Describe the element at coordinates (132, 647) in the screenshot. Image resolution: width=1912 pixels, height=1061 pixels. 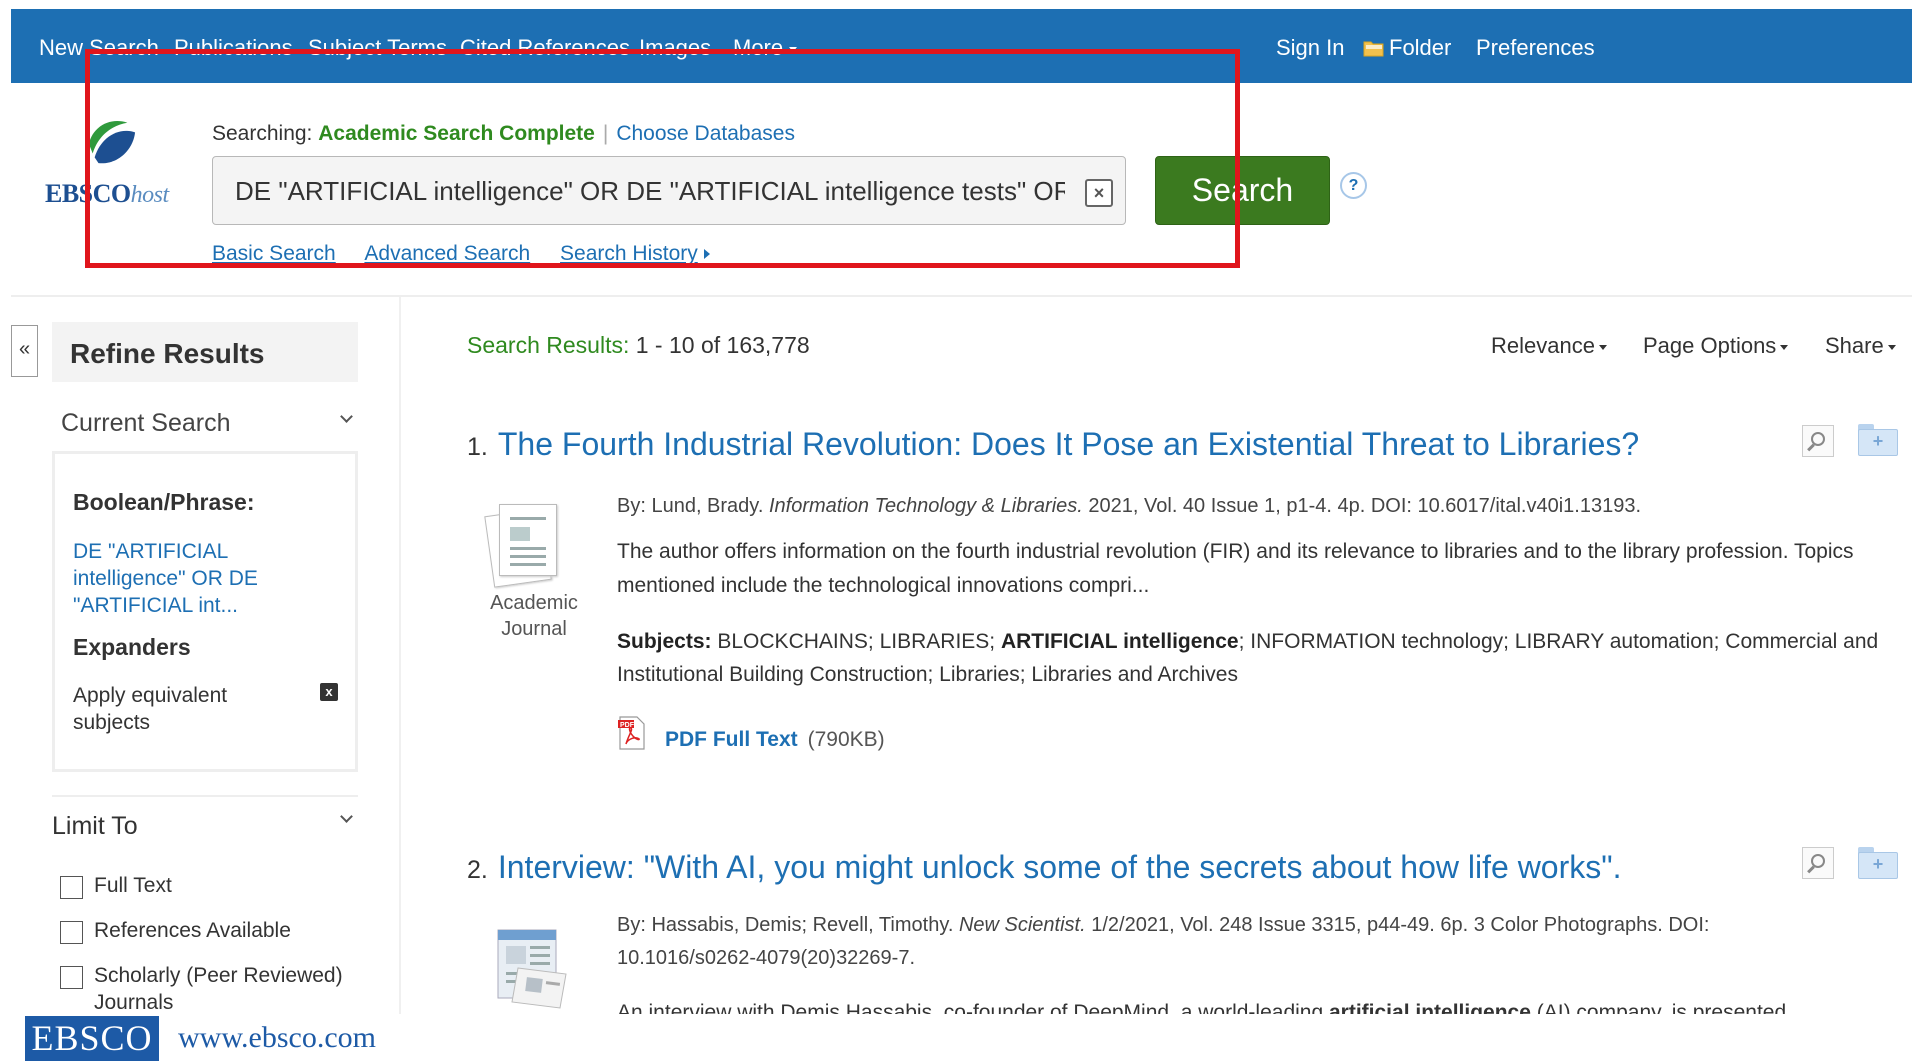
I see `expanders-label: Expanders` at that location.